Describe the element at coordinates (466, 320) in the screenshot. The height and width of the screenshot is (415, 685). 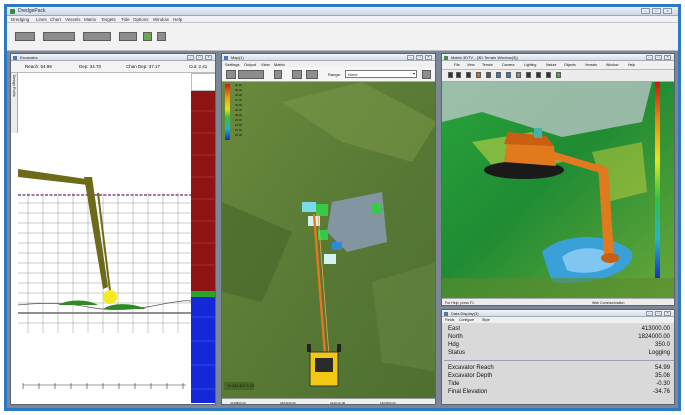
I see `data-menu-configure: Configure` at that location.